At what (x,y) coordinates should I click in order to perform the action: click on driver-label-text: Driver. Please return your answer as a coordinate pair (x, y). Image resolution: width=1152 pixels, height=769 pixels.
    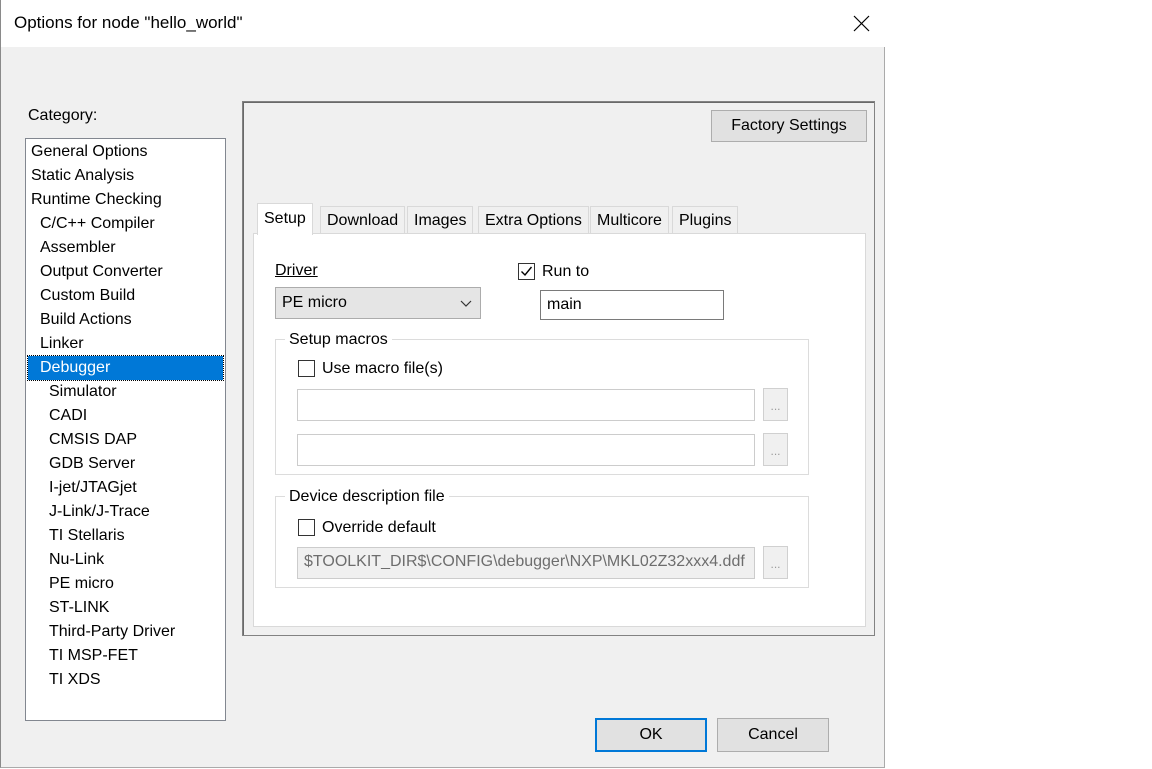
    Looking at the image, I should click on (296, 270).